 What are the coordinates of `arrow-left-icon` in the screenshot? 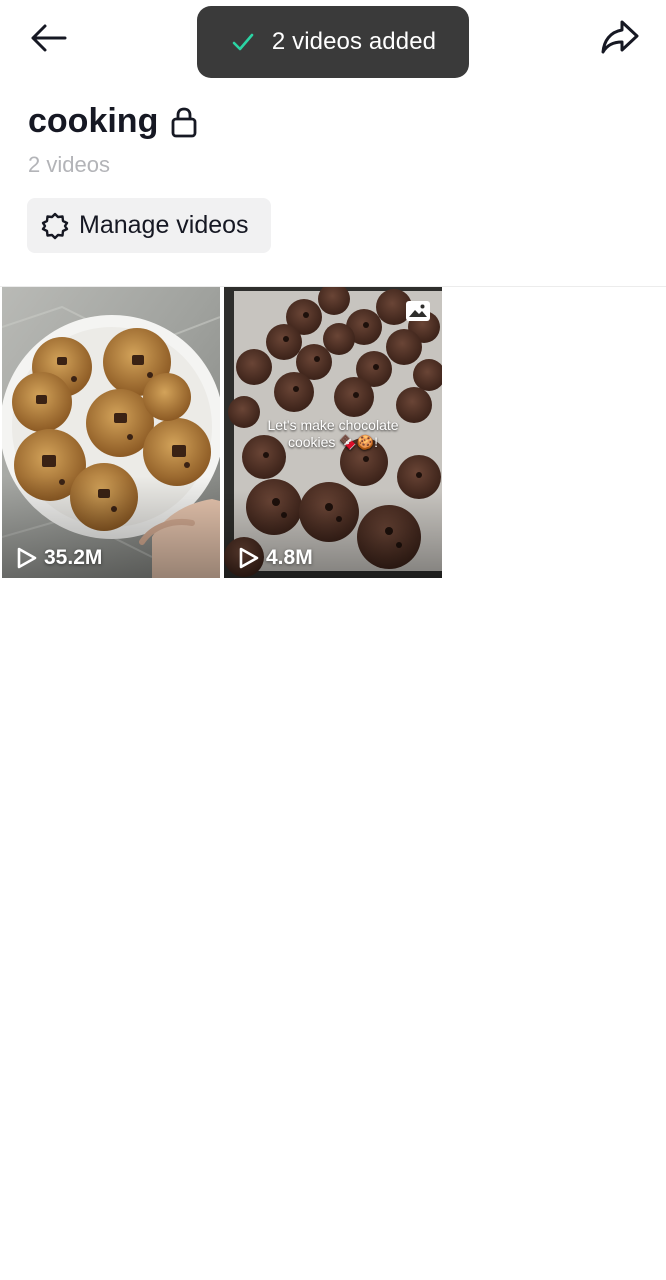 It's located at (49, 38).